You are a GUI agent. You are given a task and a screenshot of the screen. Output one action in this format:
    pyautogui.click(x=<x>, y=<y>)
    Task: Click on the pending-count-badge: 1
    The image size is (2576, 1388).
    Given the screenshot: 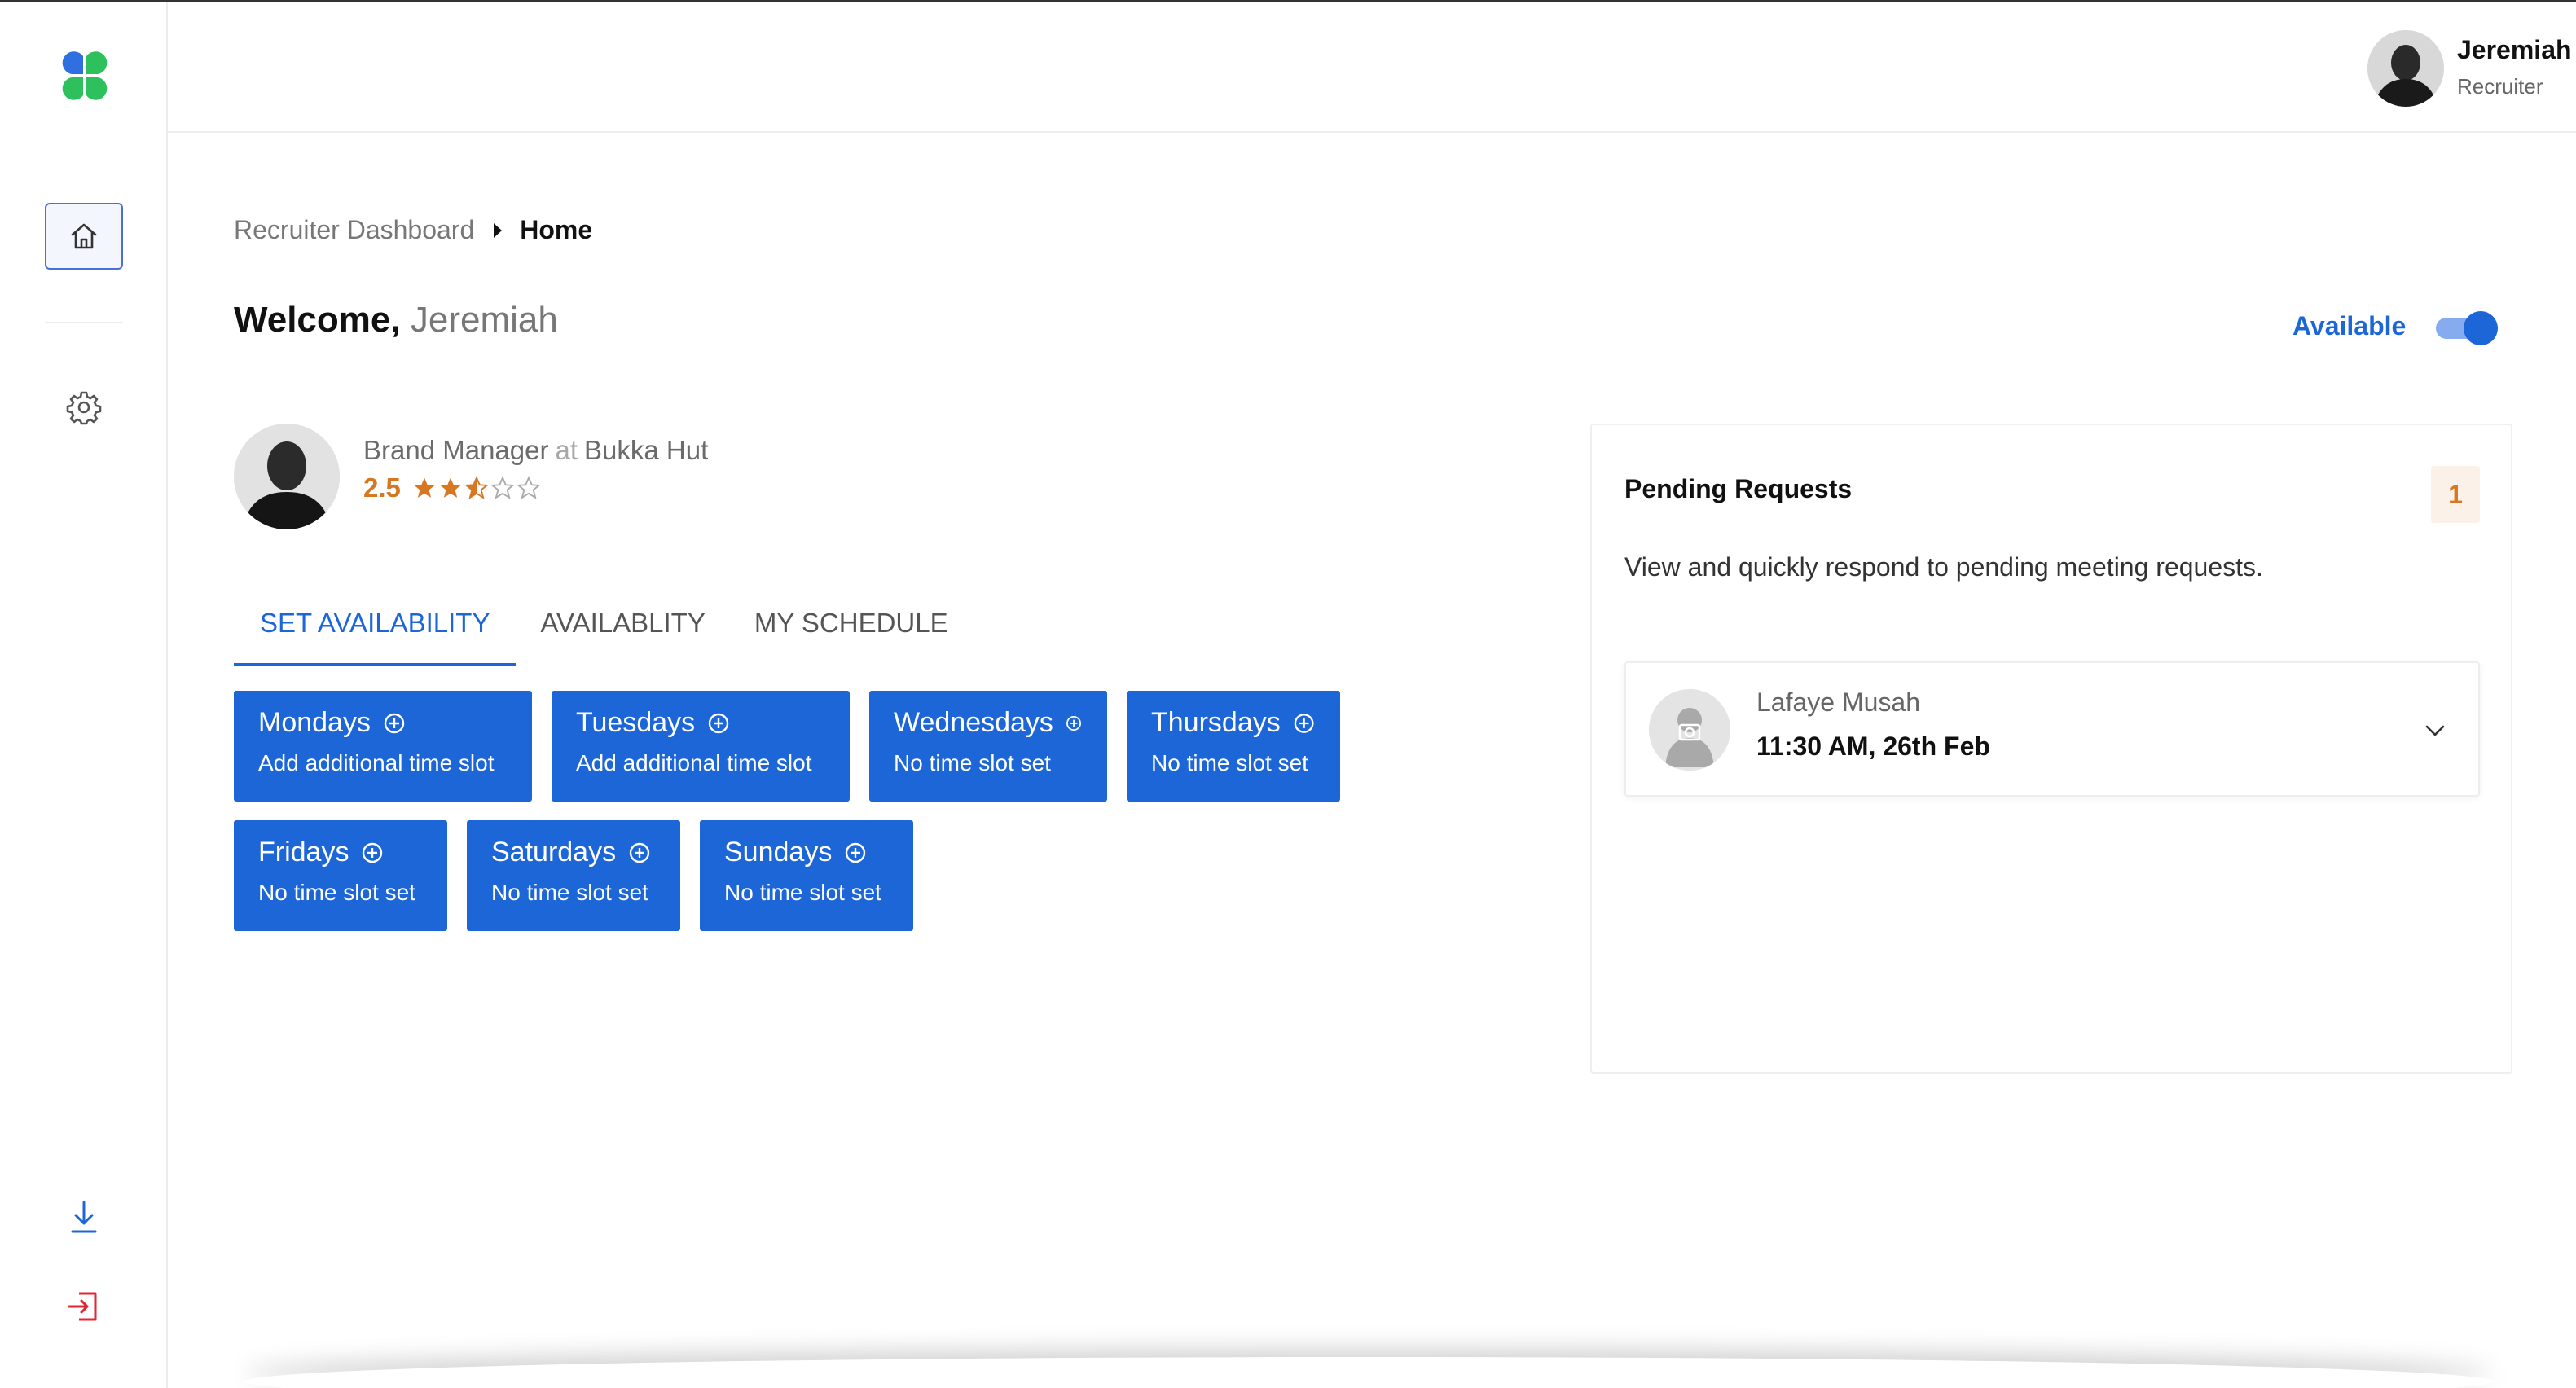 What is the action you would take?
    pyautogui.click(x=2455, y=495)
    